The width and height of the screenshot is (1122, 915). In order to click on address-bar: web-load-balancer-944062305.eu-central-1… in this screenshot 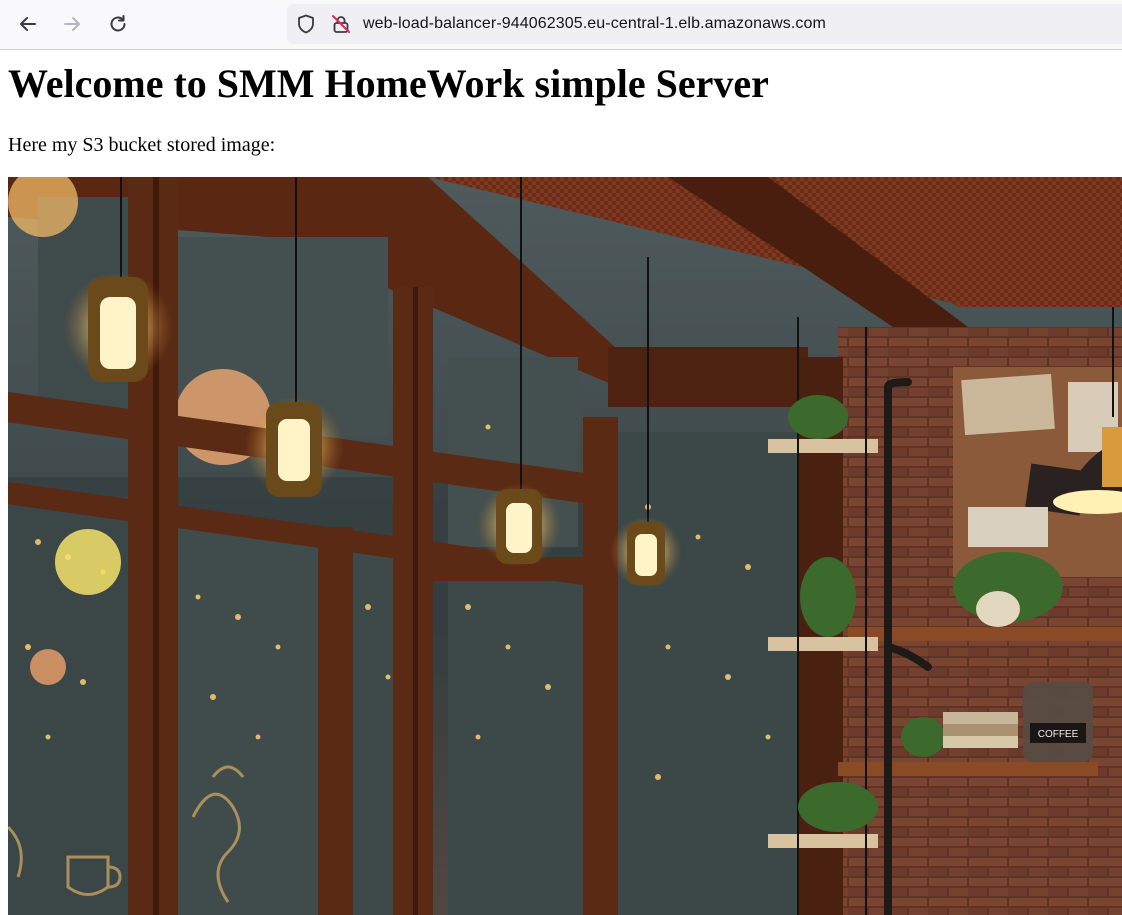, I will do `click(704, 24)`.